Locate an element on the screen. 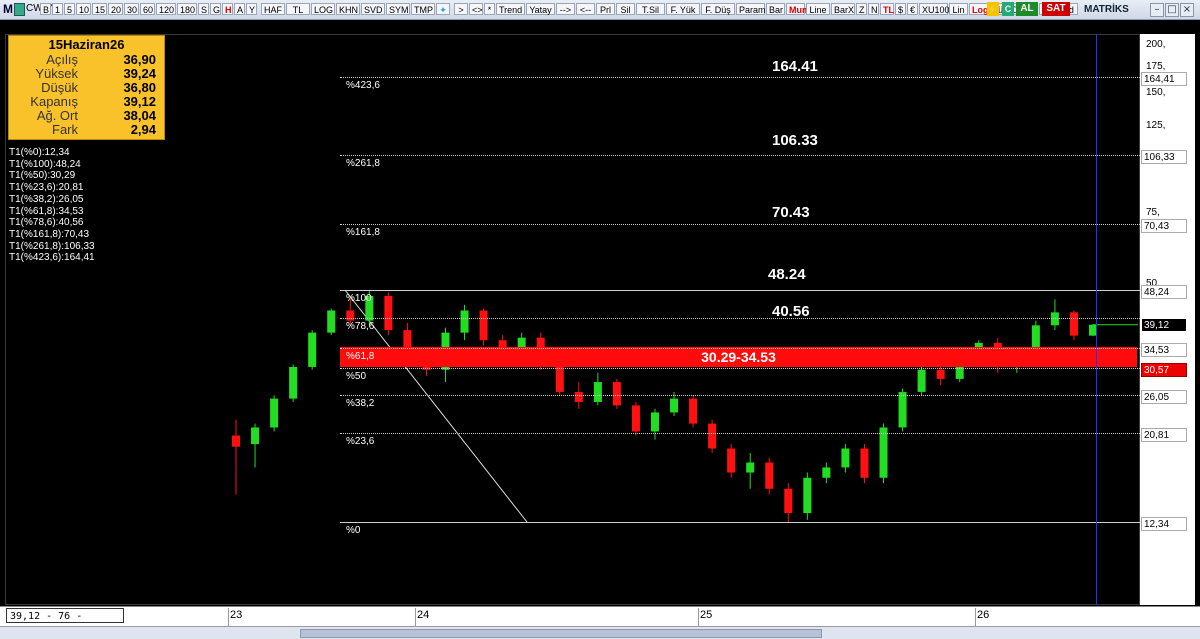  x-tick-label: 24 is located at coordinates (423, 615).